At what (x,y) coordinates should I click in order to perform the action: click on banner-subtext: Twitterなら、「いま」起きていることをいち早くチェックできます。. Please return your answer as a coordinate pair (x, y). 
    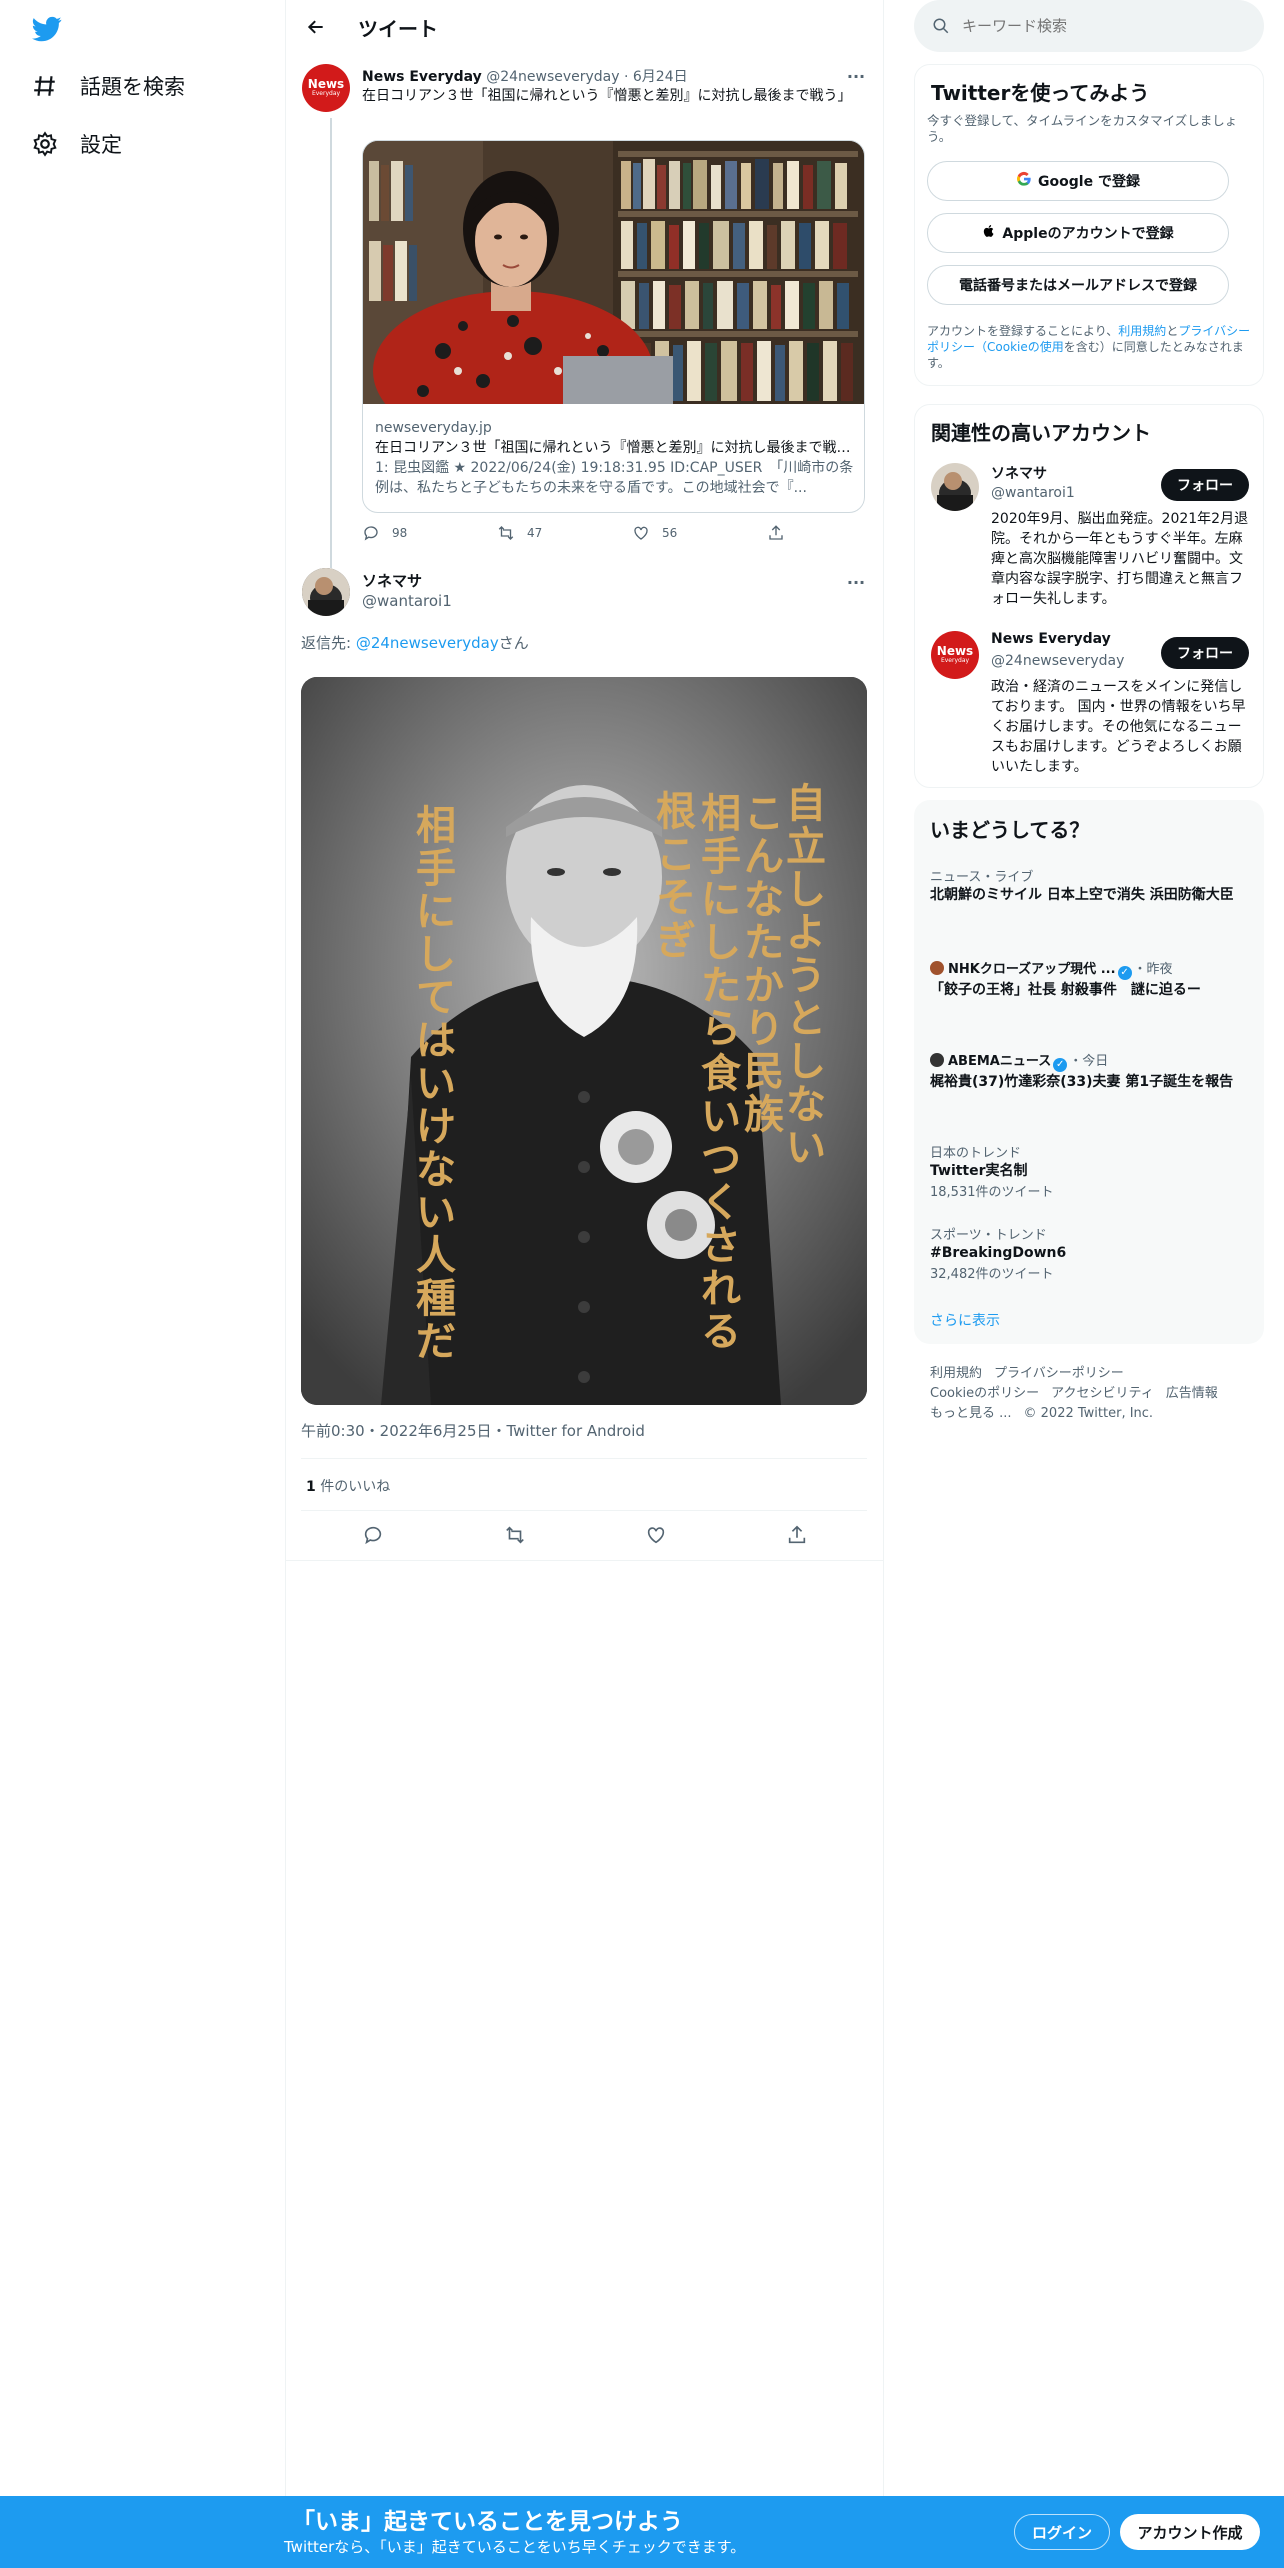
    Looking at the image, I should click on (515, 2547).